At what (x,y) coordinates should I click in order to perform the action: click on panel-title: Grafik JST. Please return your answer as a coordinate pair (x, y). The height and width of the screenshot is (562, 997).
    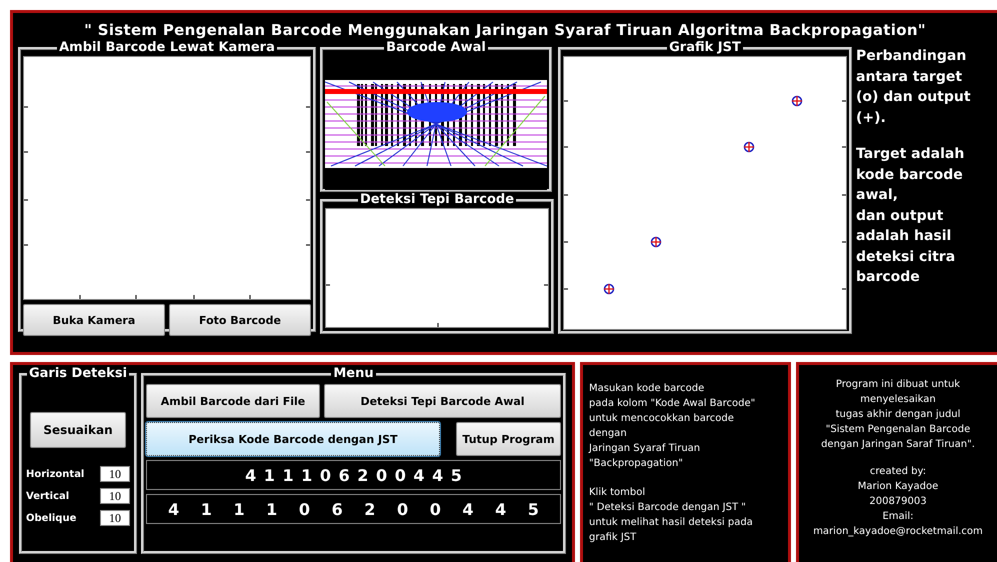
    Looking at the image, I should click on (705, 48).